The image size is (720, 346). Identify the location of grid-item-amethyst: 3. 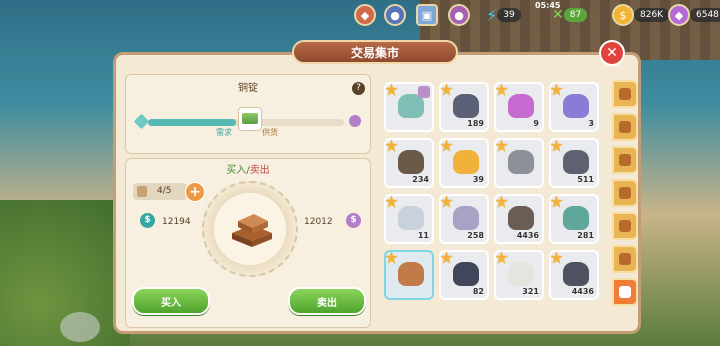
(574, 107).